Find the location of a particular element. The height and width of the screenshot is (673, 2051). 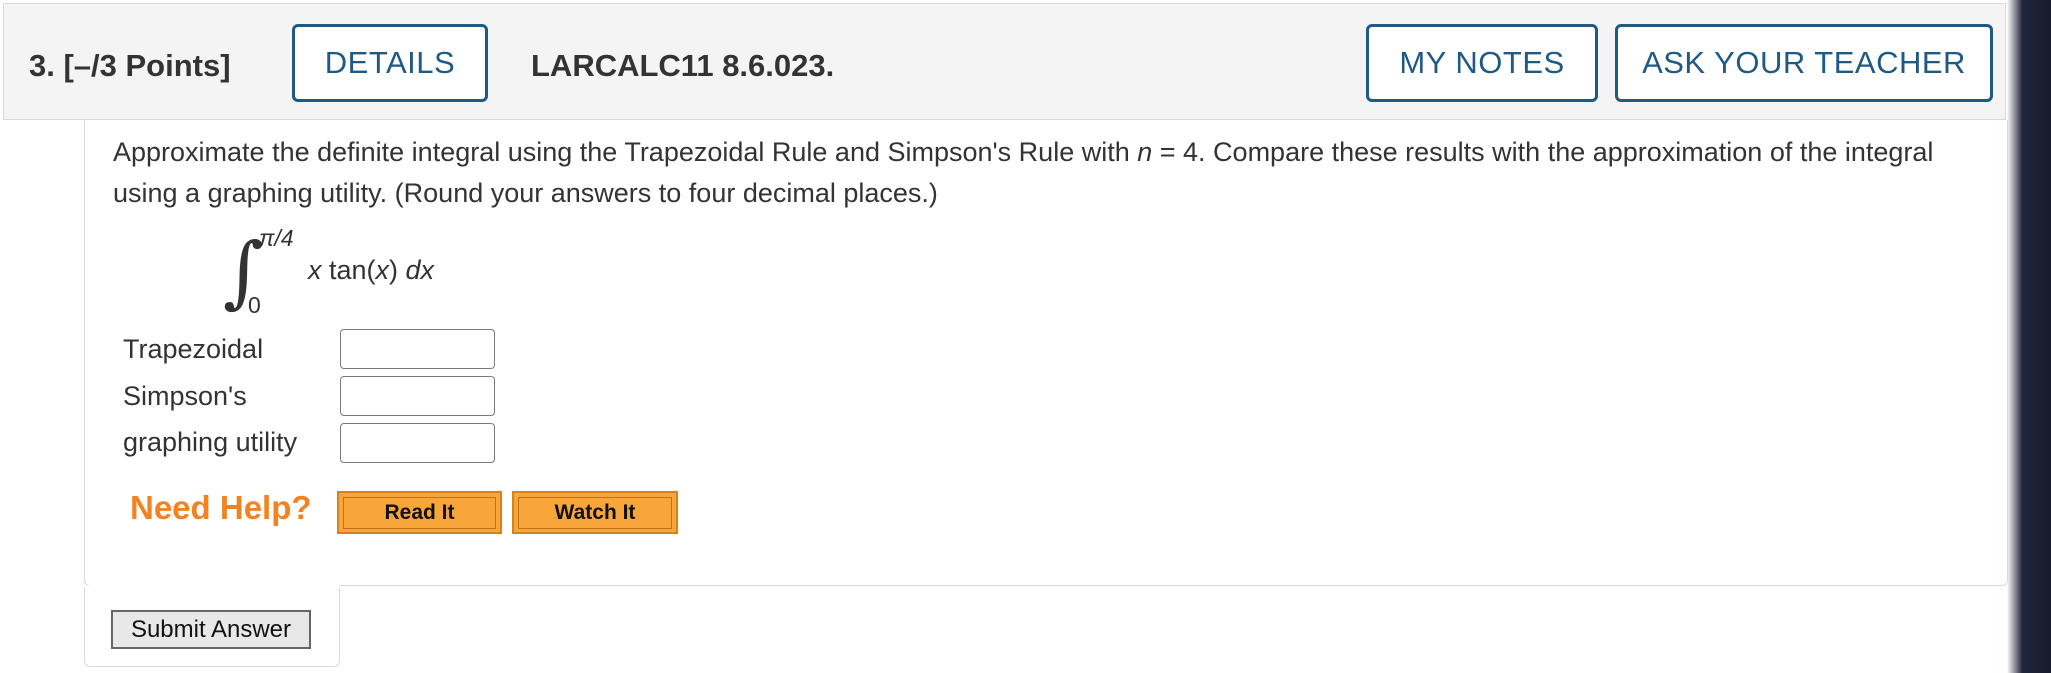

submit-answer-button: Submit Answer is located at coordinates (211, 629).